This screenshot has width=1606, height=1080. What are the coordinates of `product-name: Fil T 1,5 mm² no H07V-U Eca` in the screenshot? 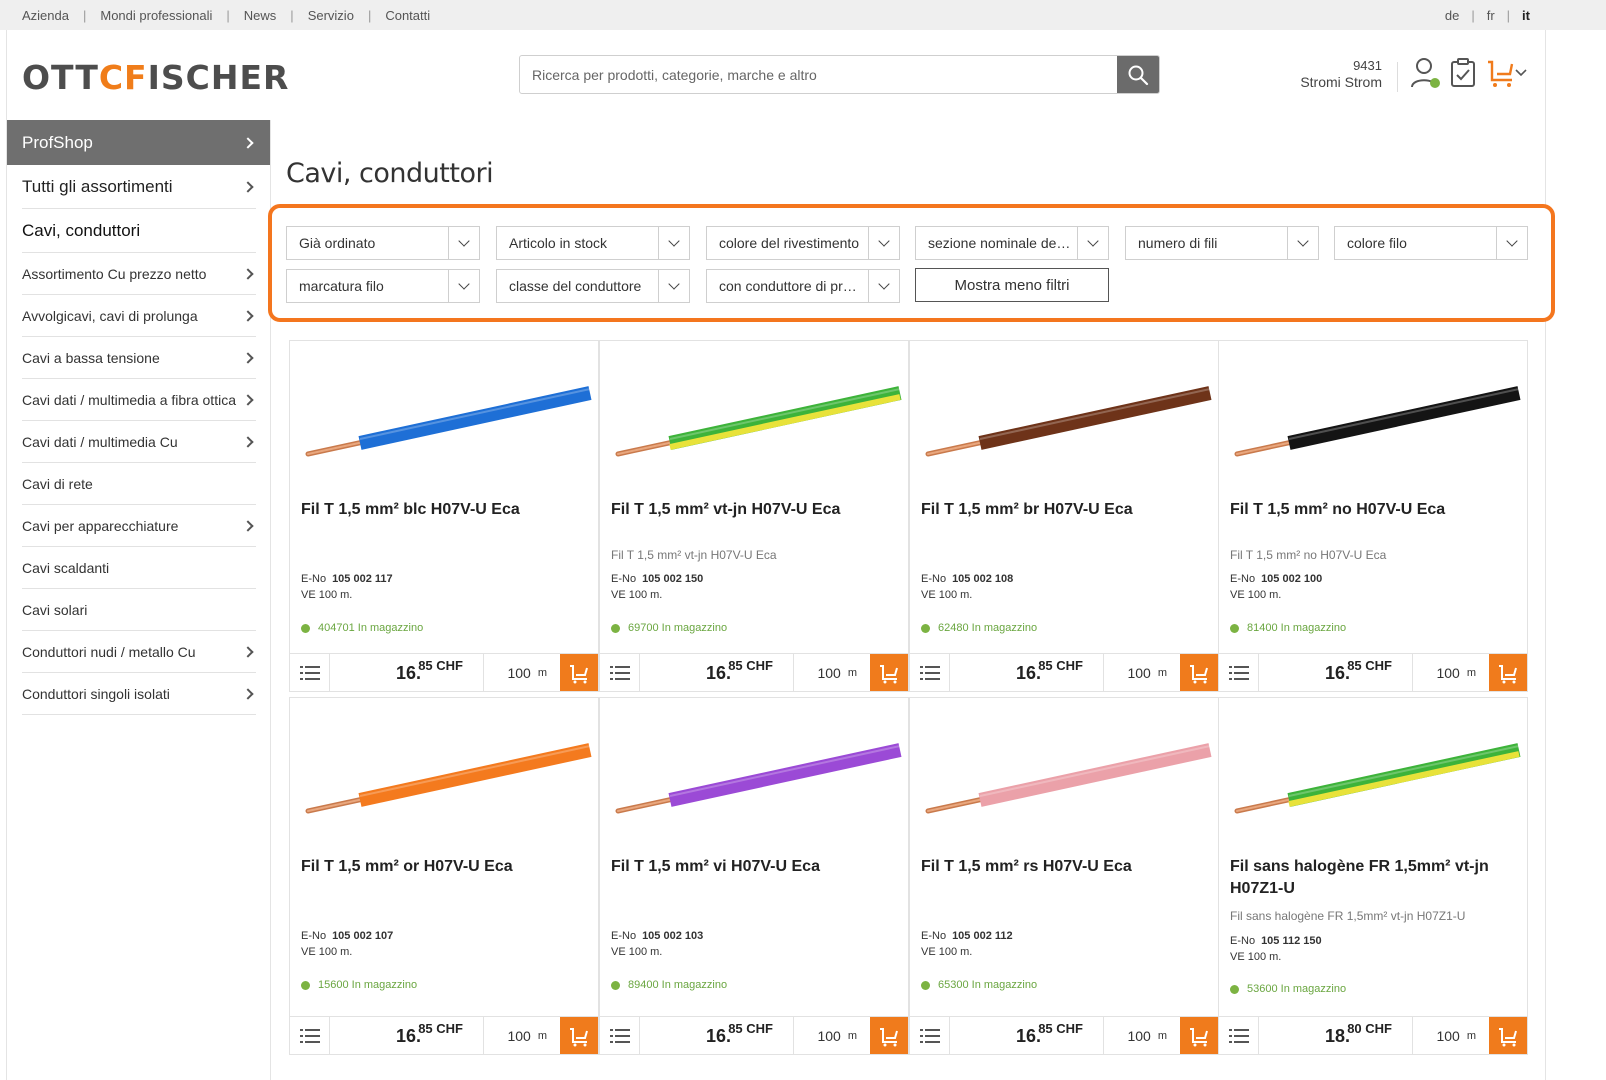 It's located at (1375, 510).